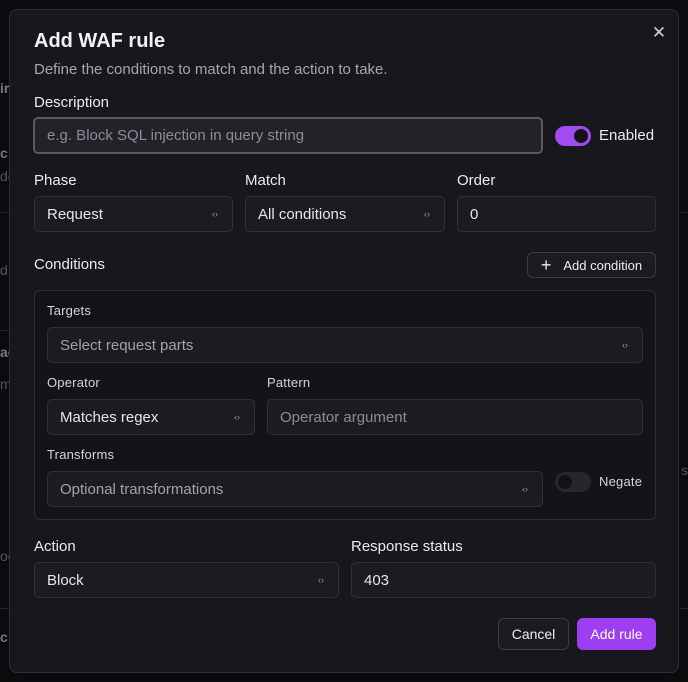  I want to click on description-input: e.g. Block SQL injection in query string, so click(288, 135).